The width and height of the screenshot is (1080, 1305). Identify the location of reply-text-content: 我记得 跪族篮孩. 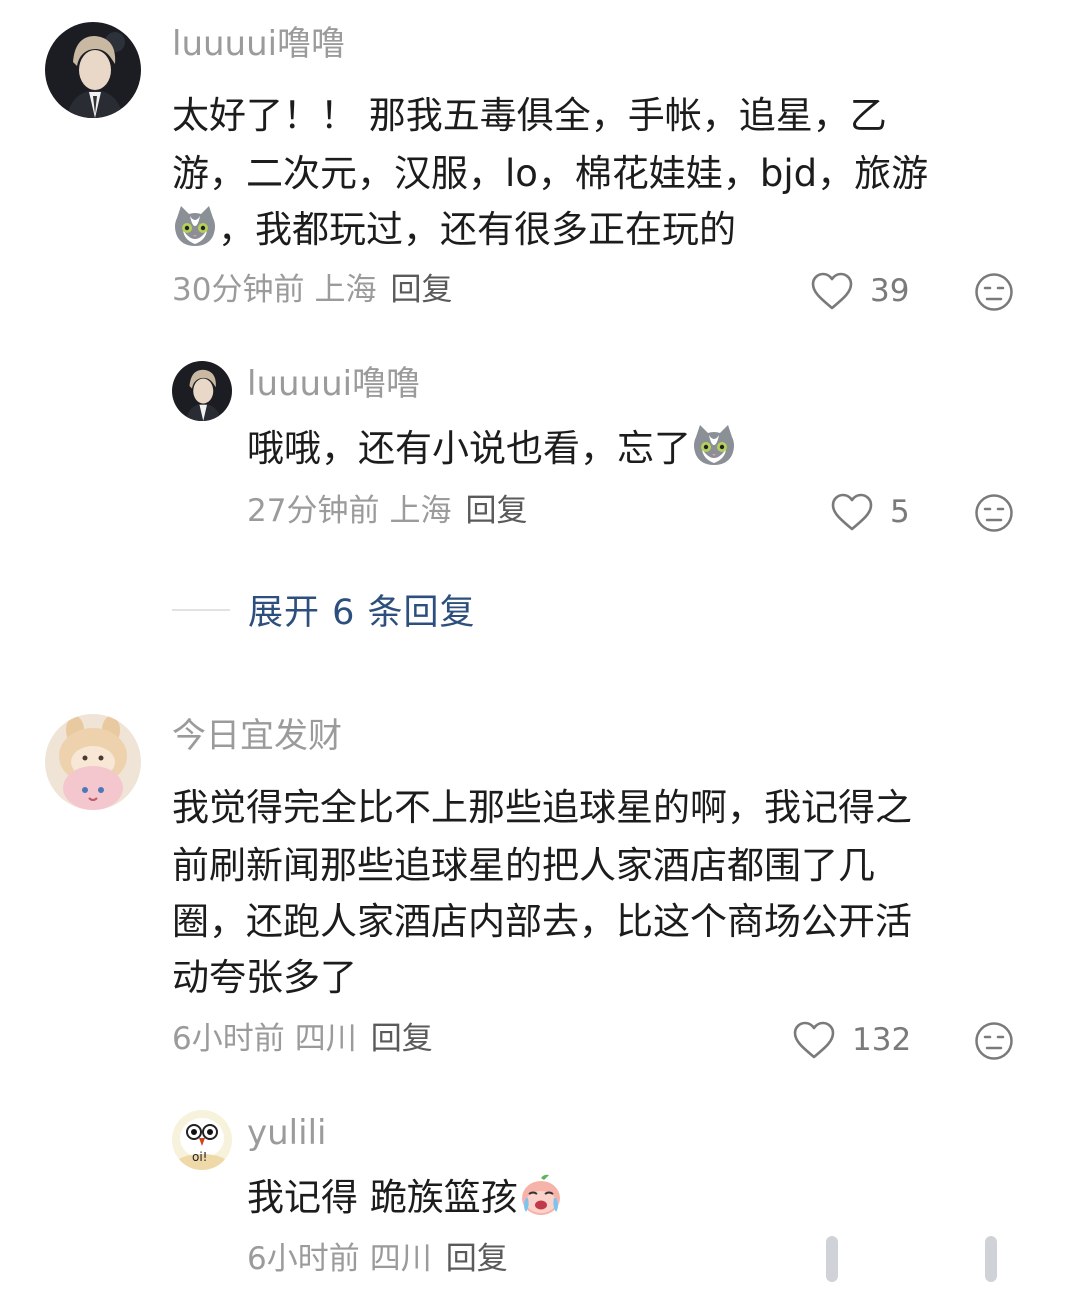
(382, 1197).